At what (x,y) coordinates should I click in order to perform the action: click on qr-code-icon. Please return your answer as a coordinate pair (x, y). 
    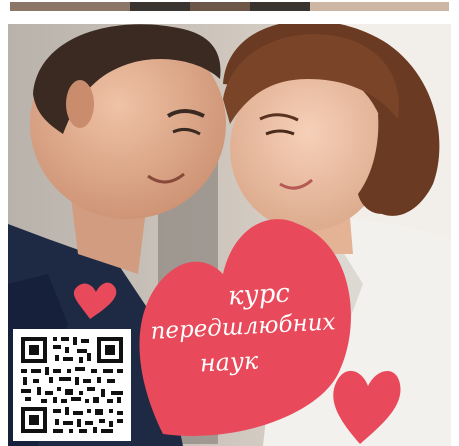
    Looking at the image, I should click on (72, 385).